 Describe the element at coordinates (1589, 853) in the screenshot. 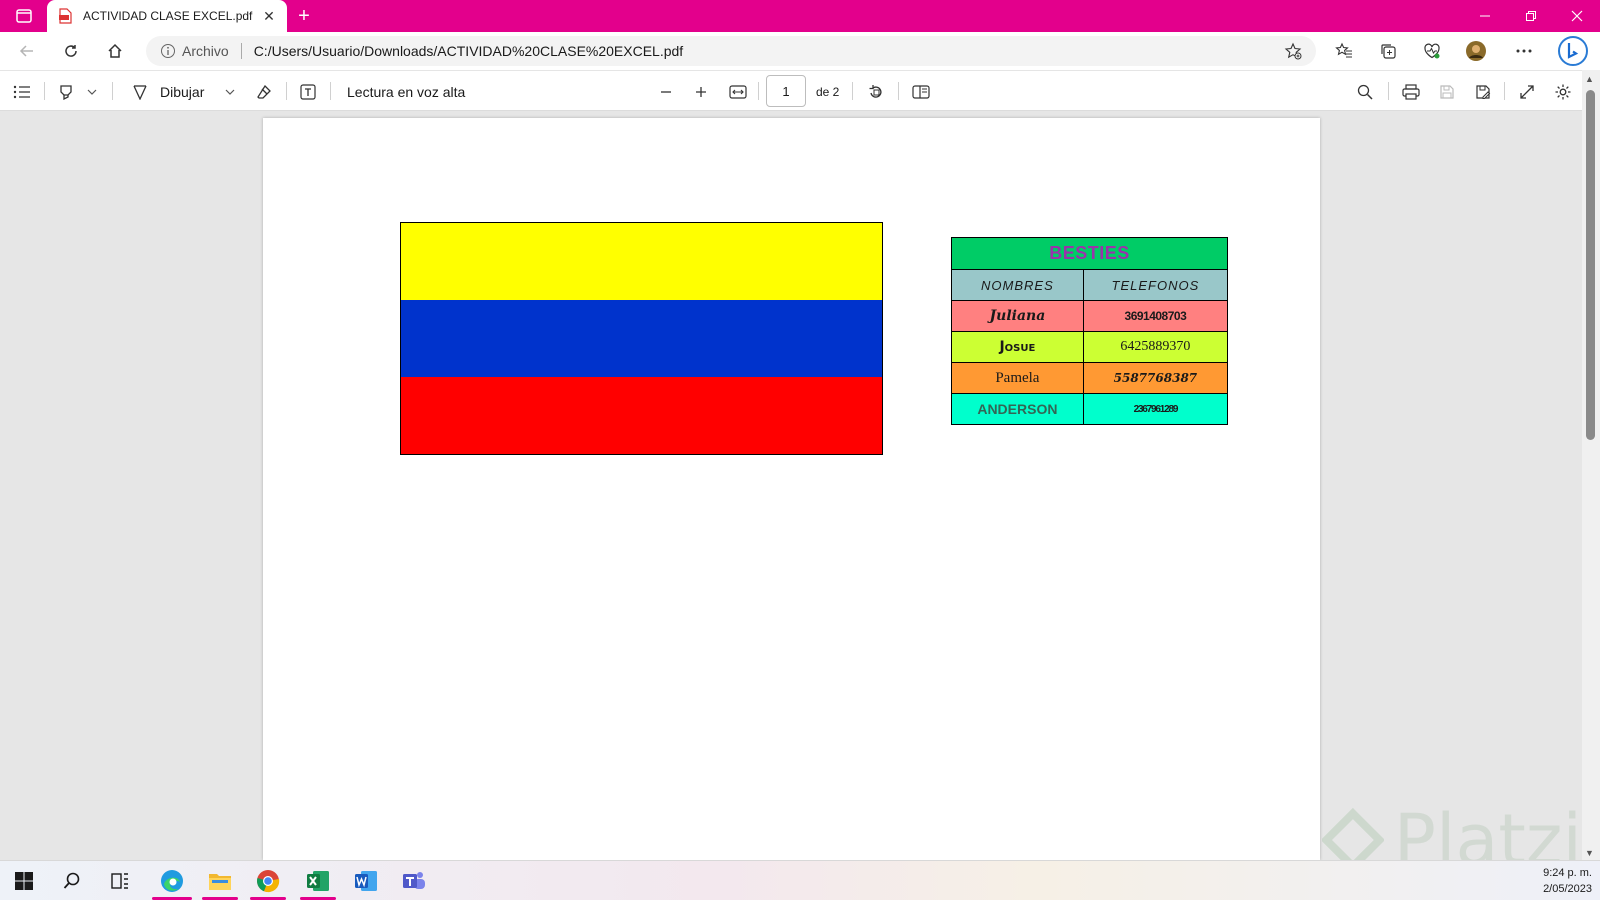

I see `scroll-down-icon: ▼` at that location.